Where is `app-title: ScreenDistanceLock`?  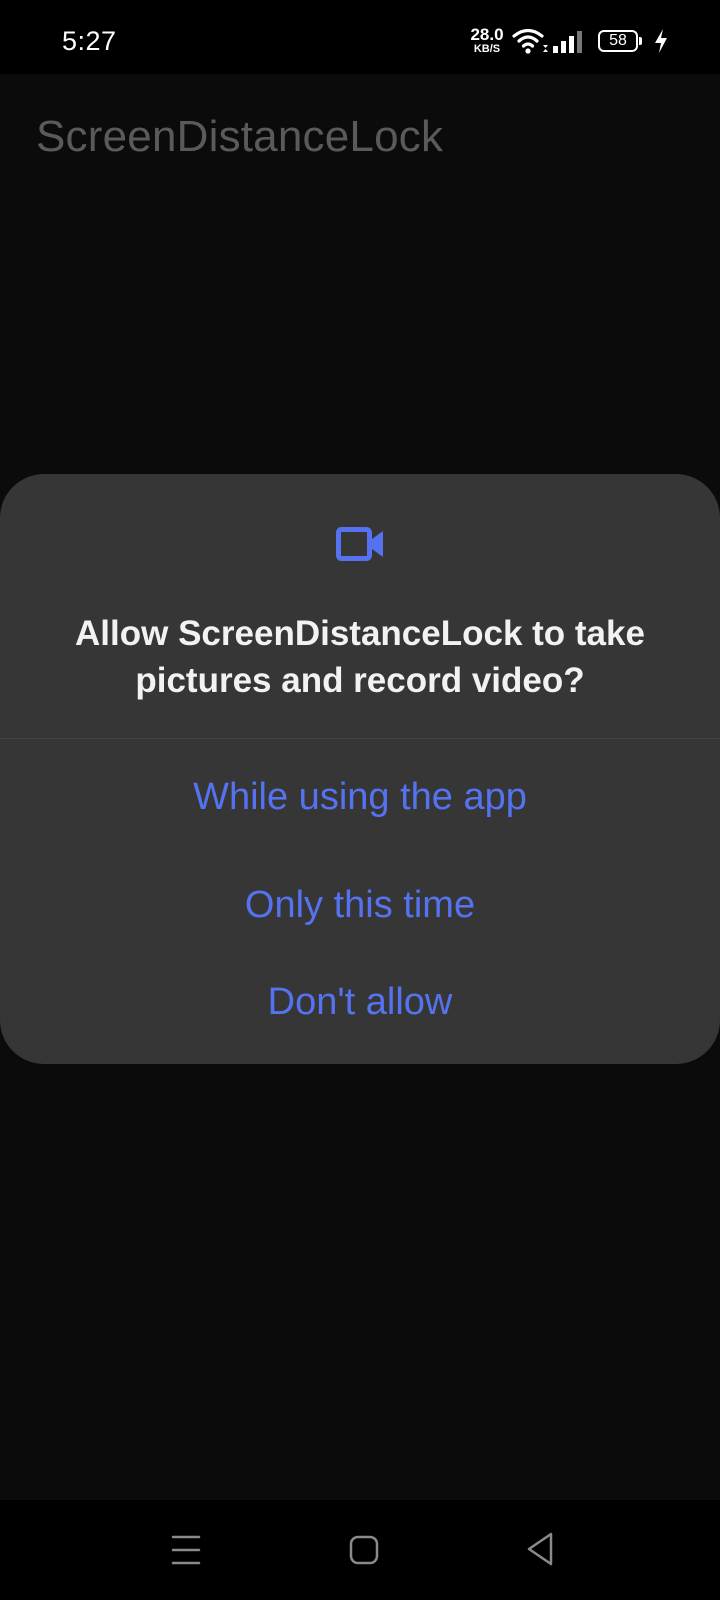
app-title: ScreenDistanceLock is located at coordinates (240, 136).